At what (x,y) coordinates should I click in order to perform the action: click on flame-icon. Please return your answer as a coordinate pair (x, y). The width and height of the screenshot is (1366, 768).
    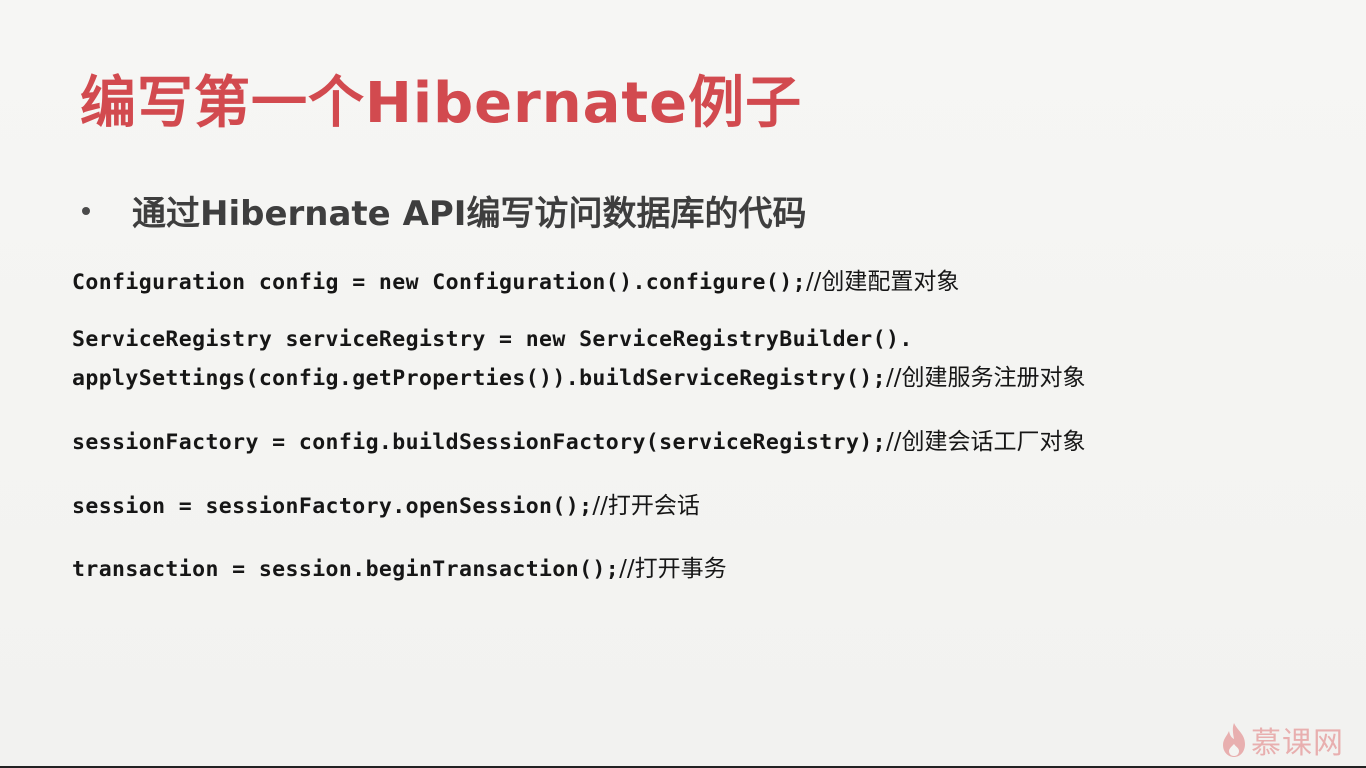
    Looking at the image, I should click on (1234, 740).